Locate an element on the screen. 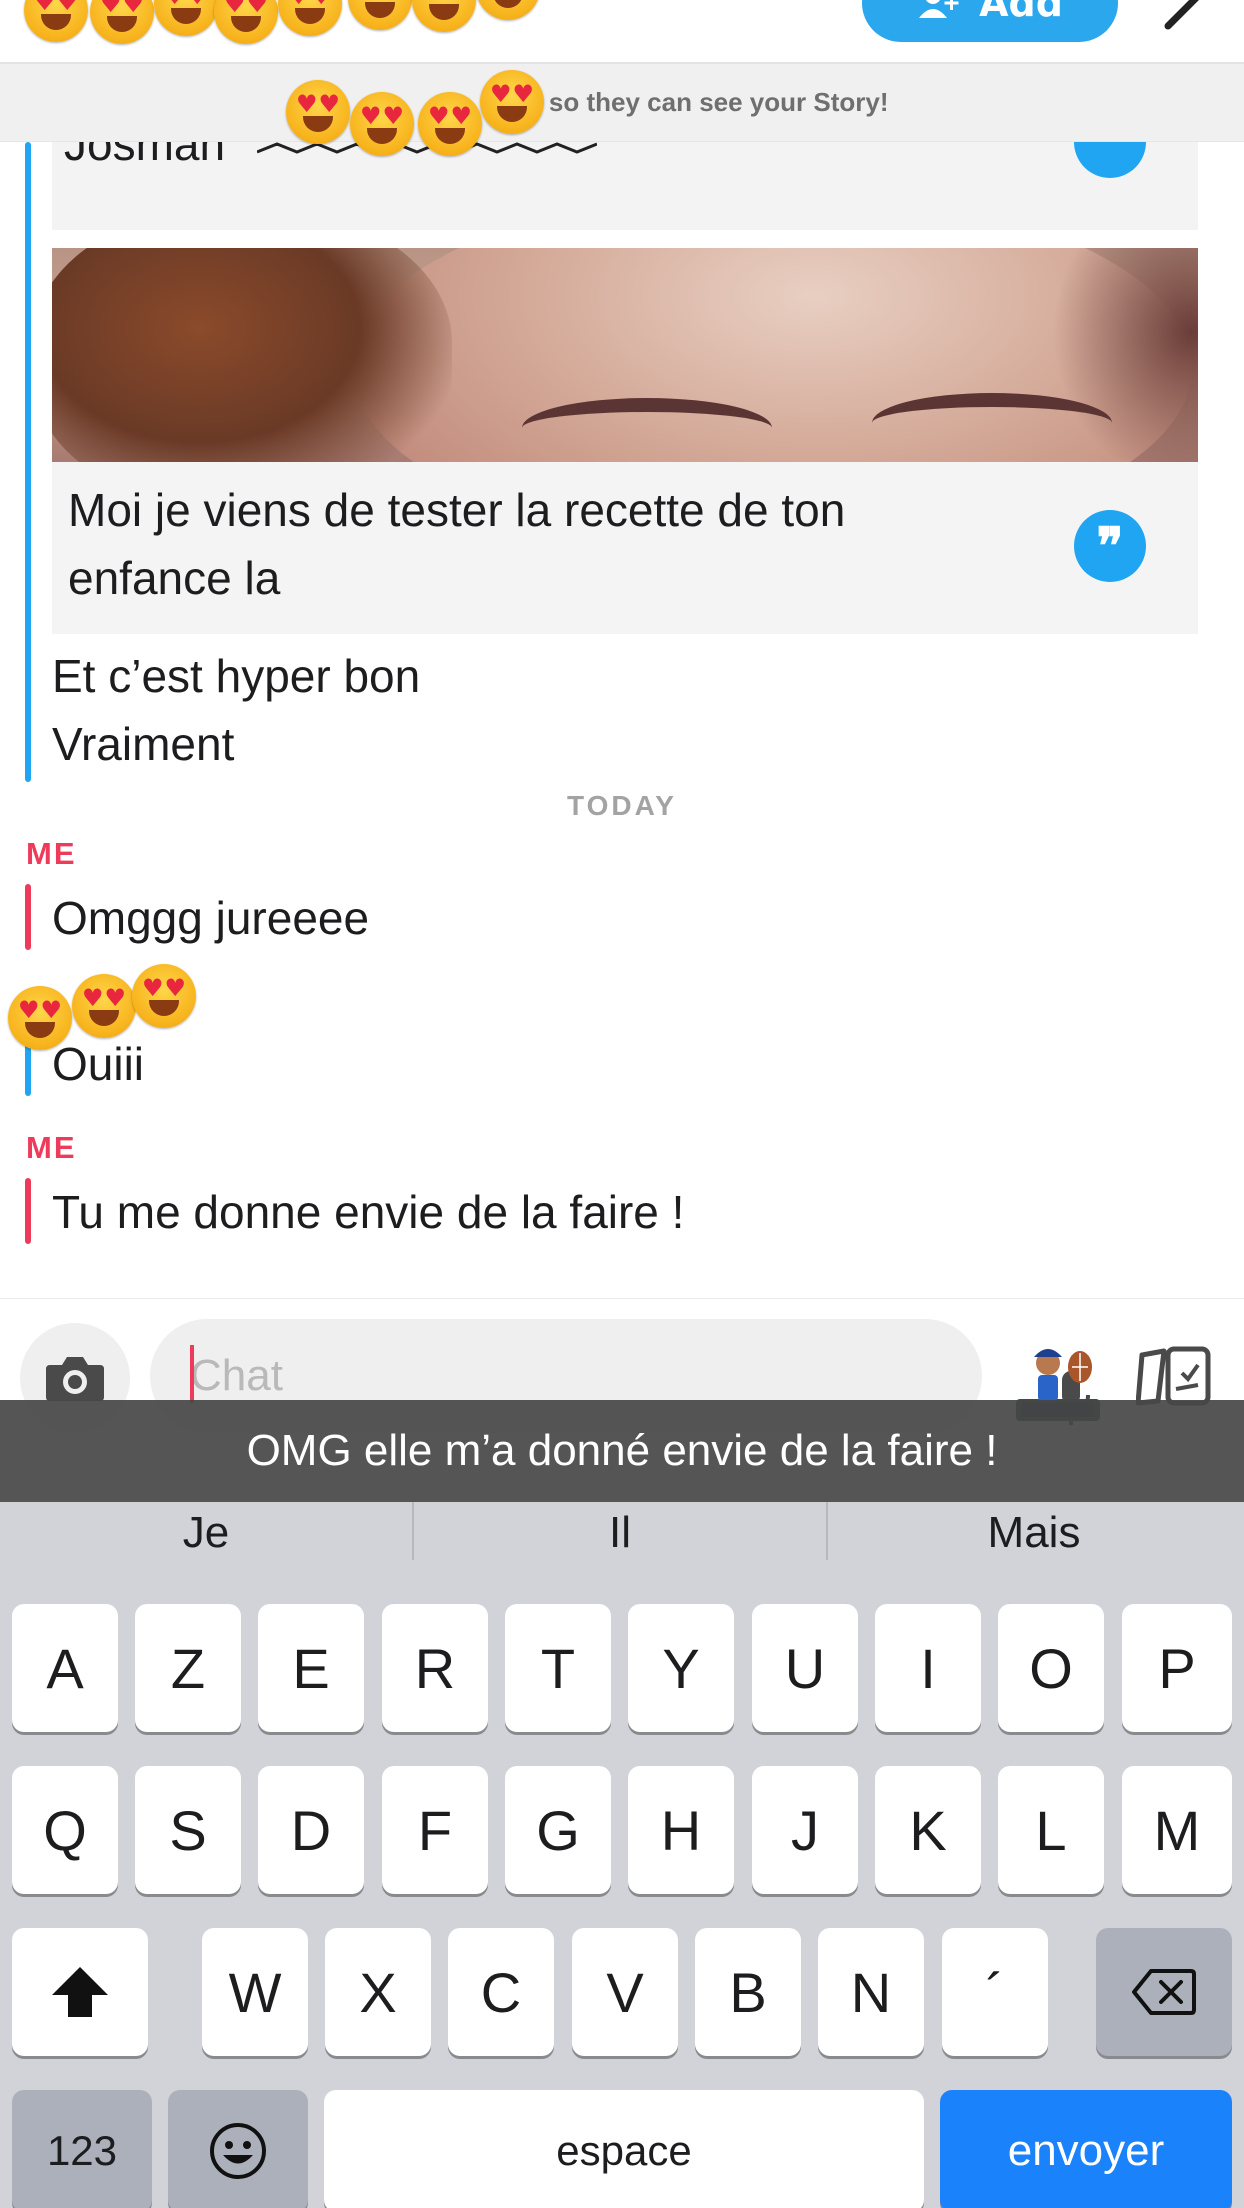  emoji-icon is located at coordinates (238, 2151).